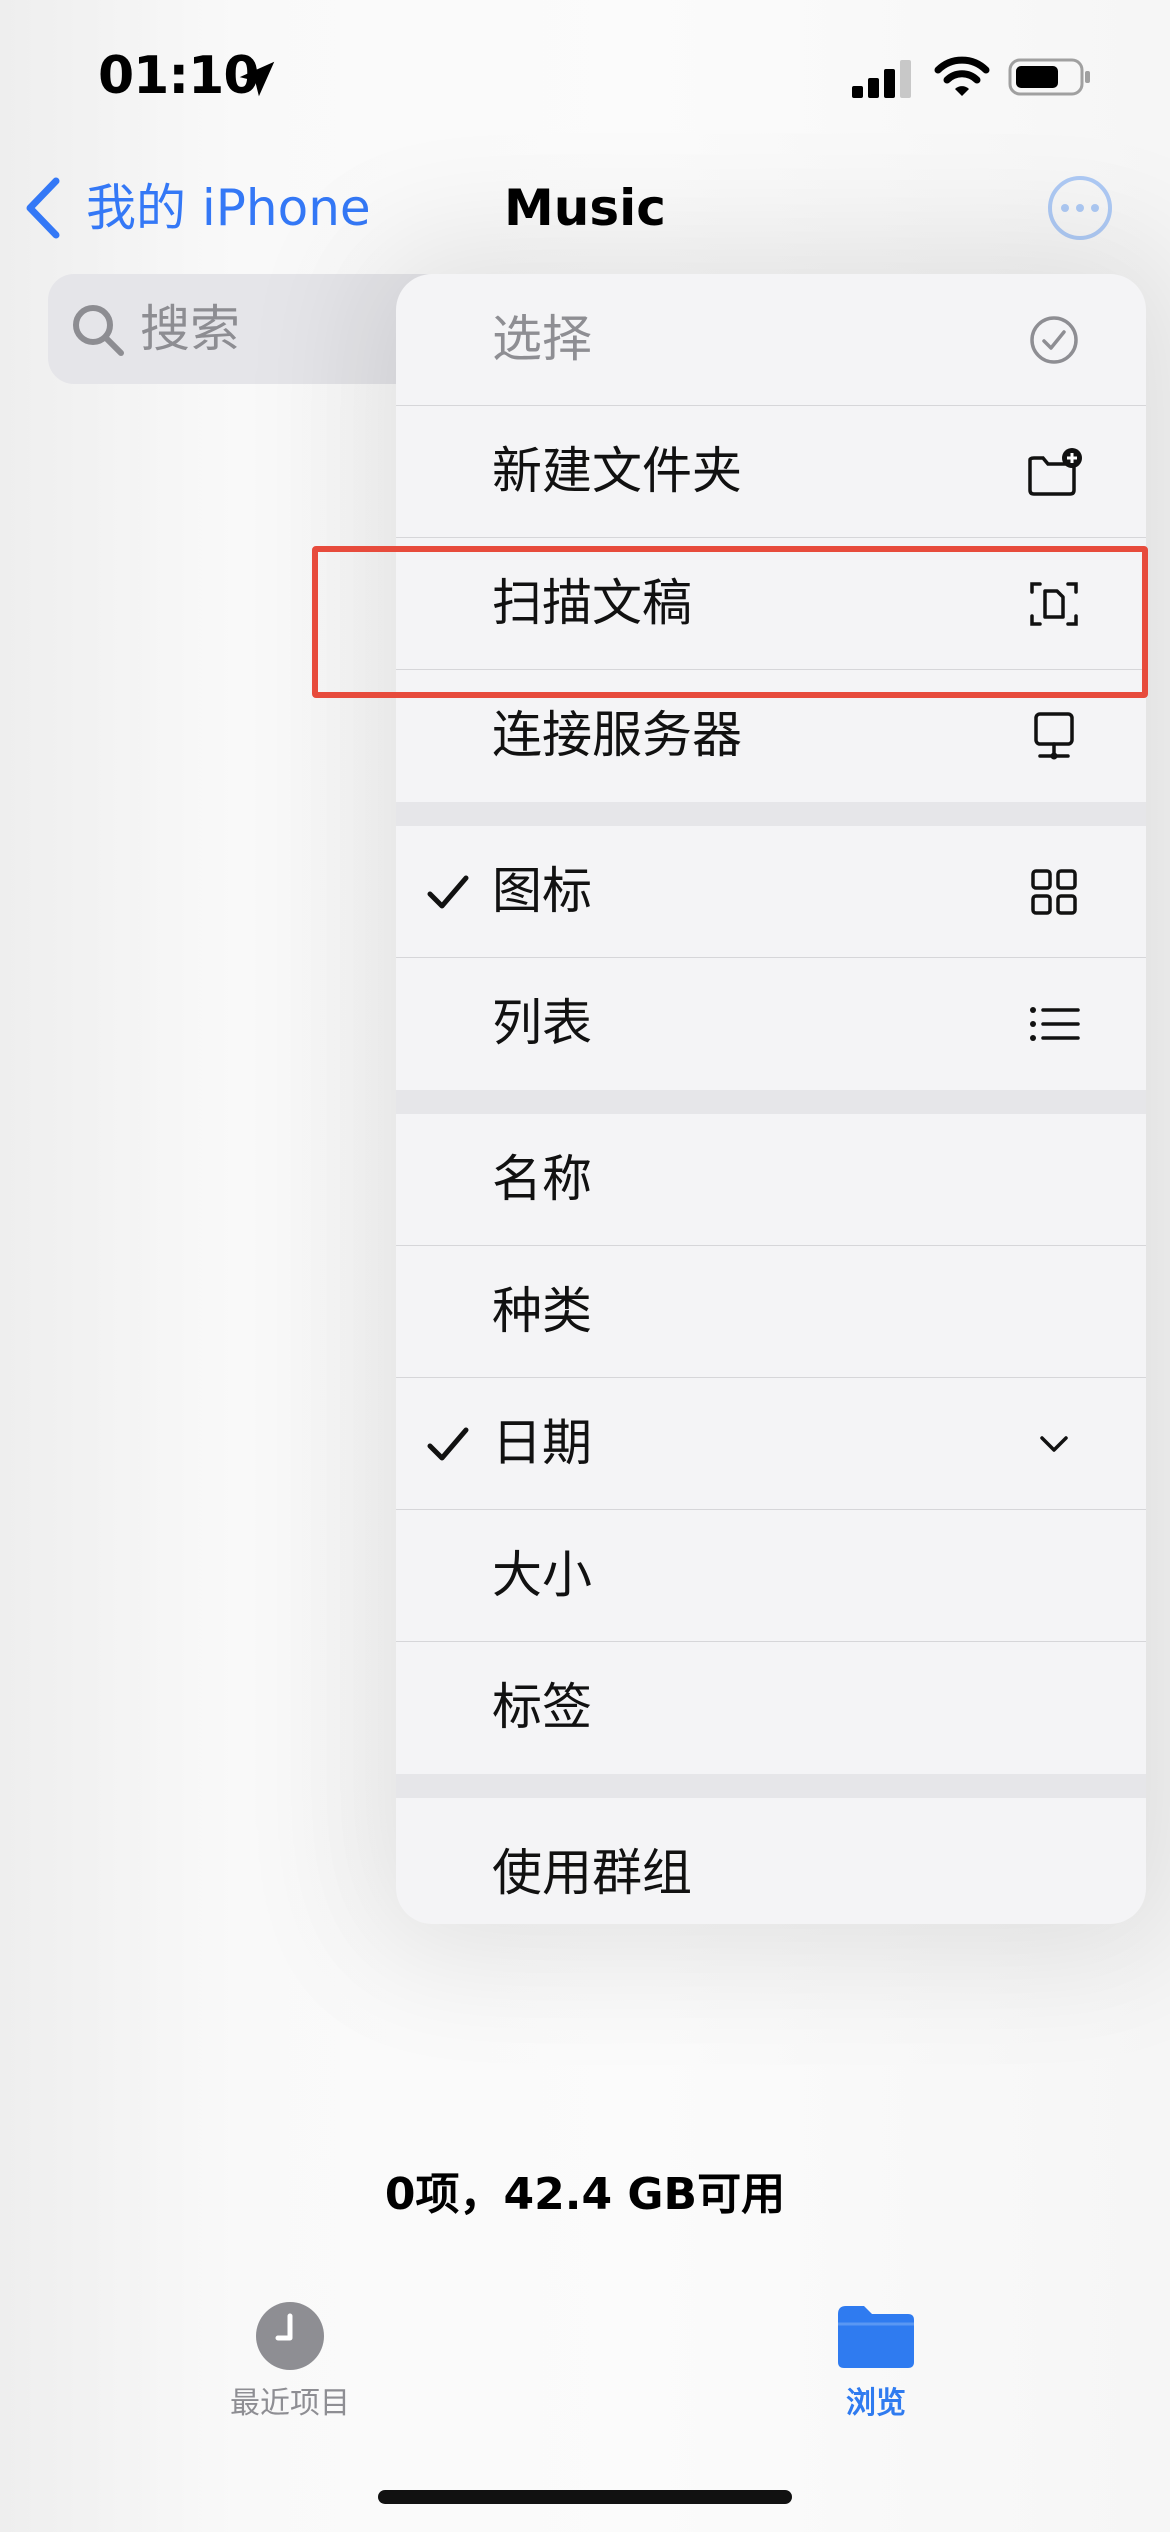 This screenshot has width=1170, height=2532. Describe the element at coordinates (876, 2403) in the screenshot. I see `tab-label: 浏览` at that location.